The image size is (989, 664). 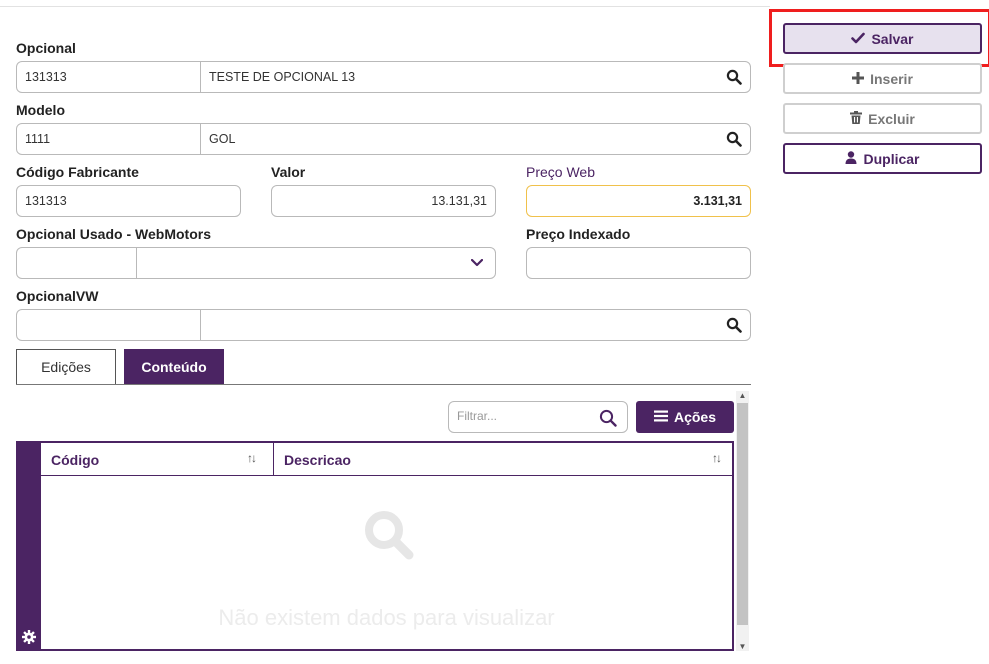 What do you see at coordinates (174, 366) in the screenshot?
I see `tab-conteudo: Conteúdo` at bounding box center [174, 366].